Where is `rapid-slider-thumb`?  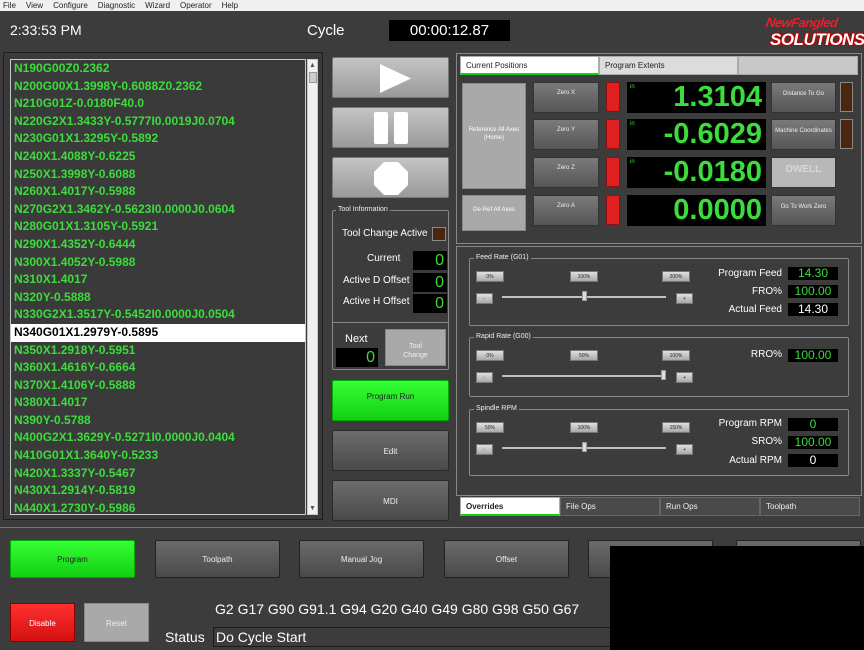
rapid-slider-thumb is located at coordinates (663, 375).